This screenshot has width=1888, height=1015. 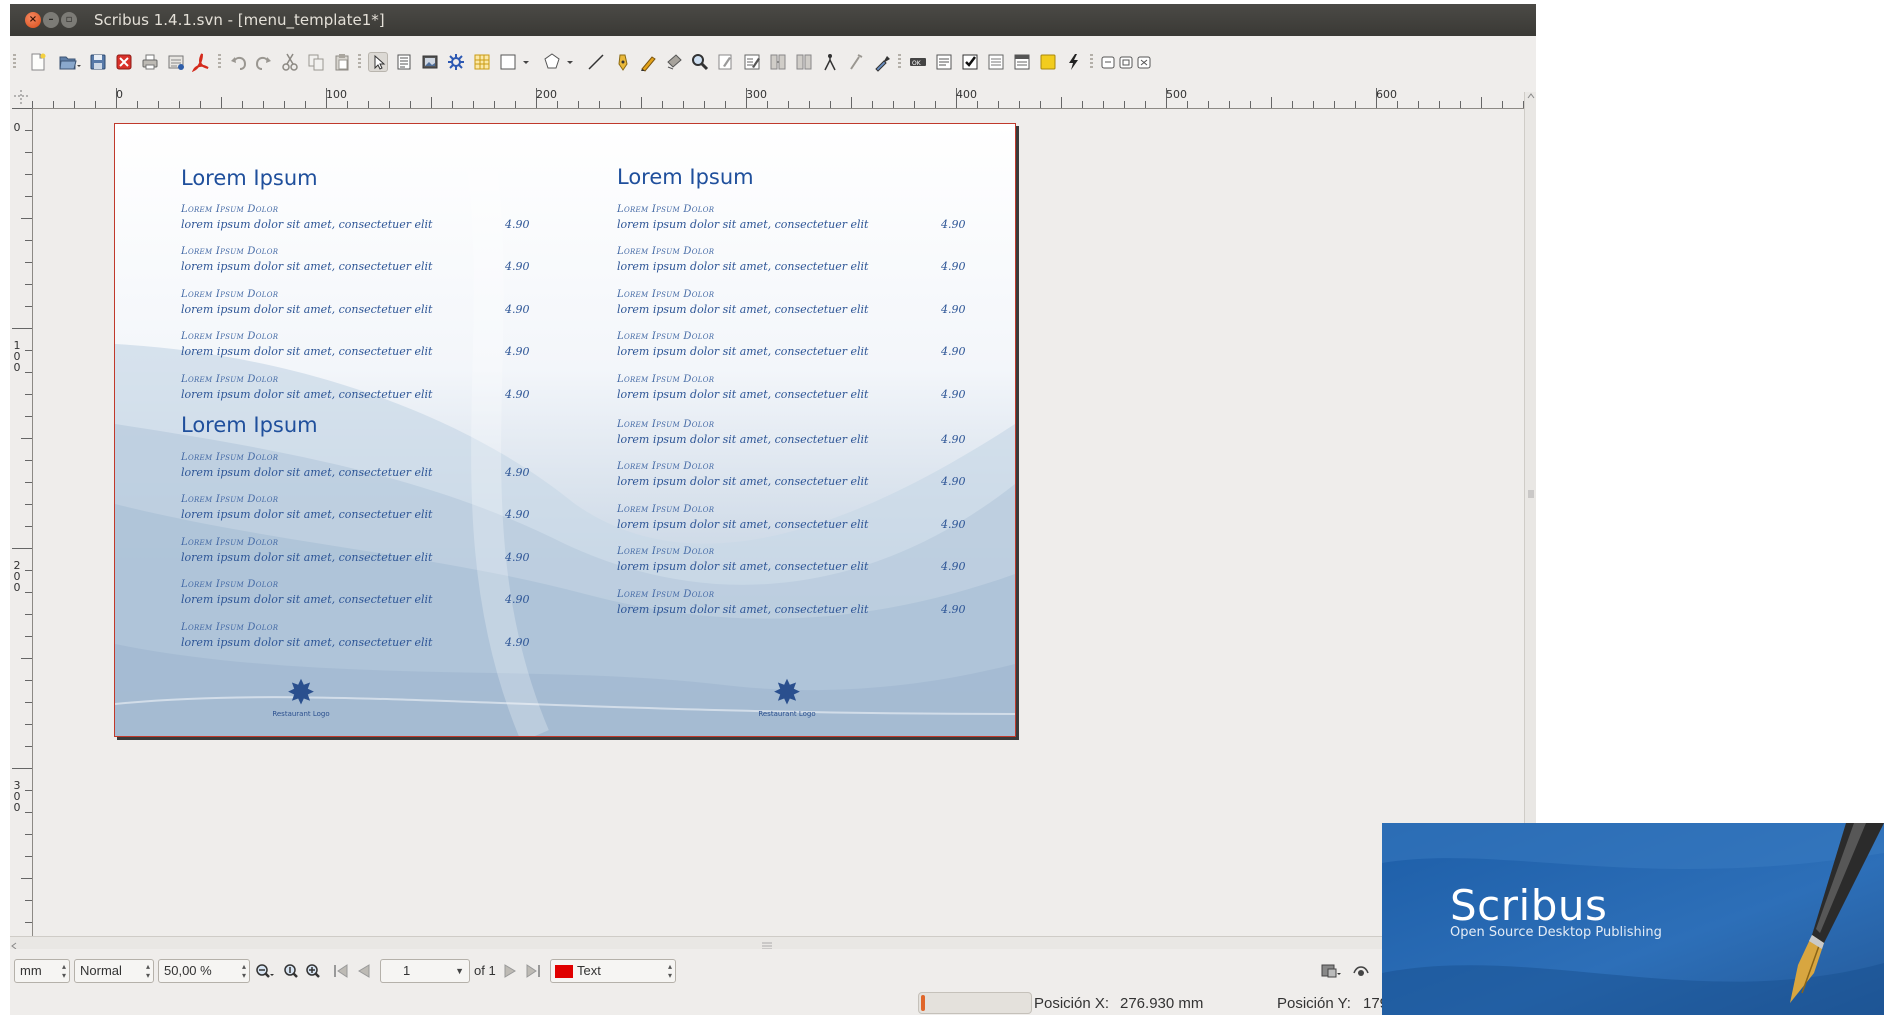 What do you see at coordinates (1332, 971) in the screenshot?
I see `preview-mode-icon` at bounding box center [1332, 971].